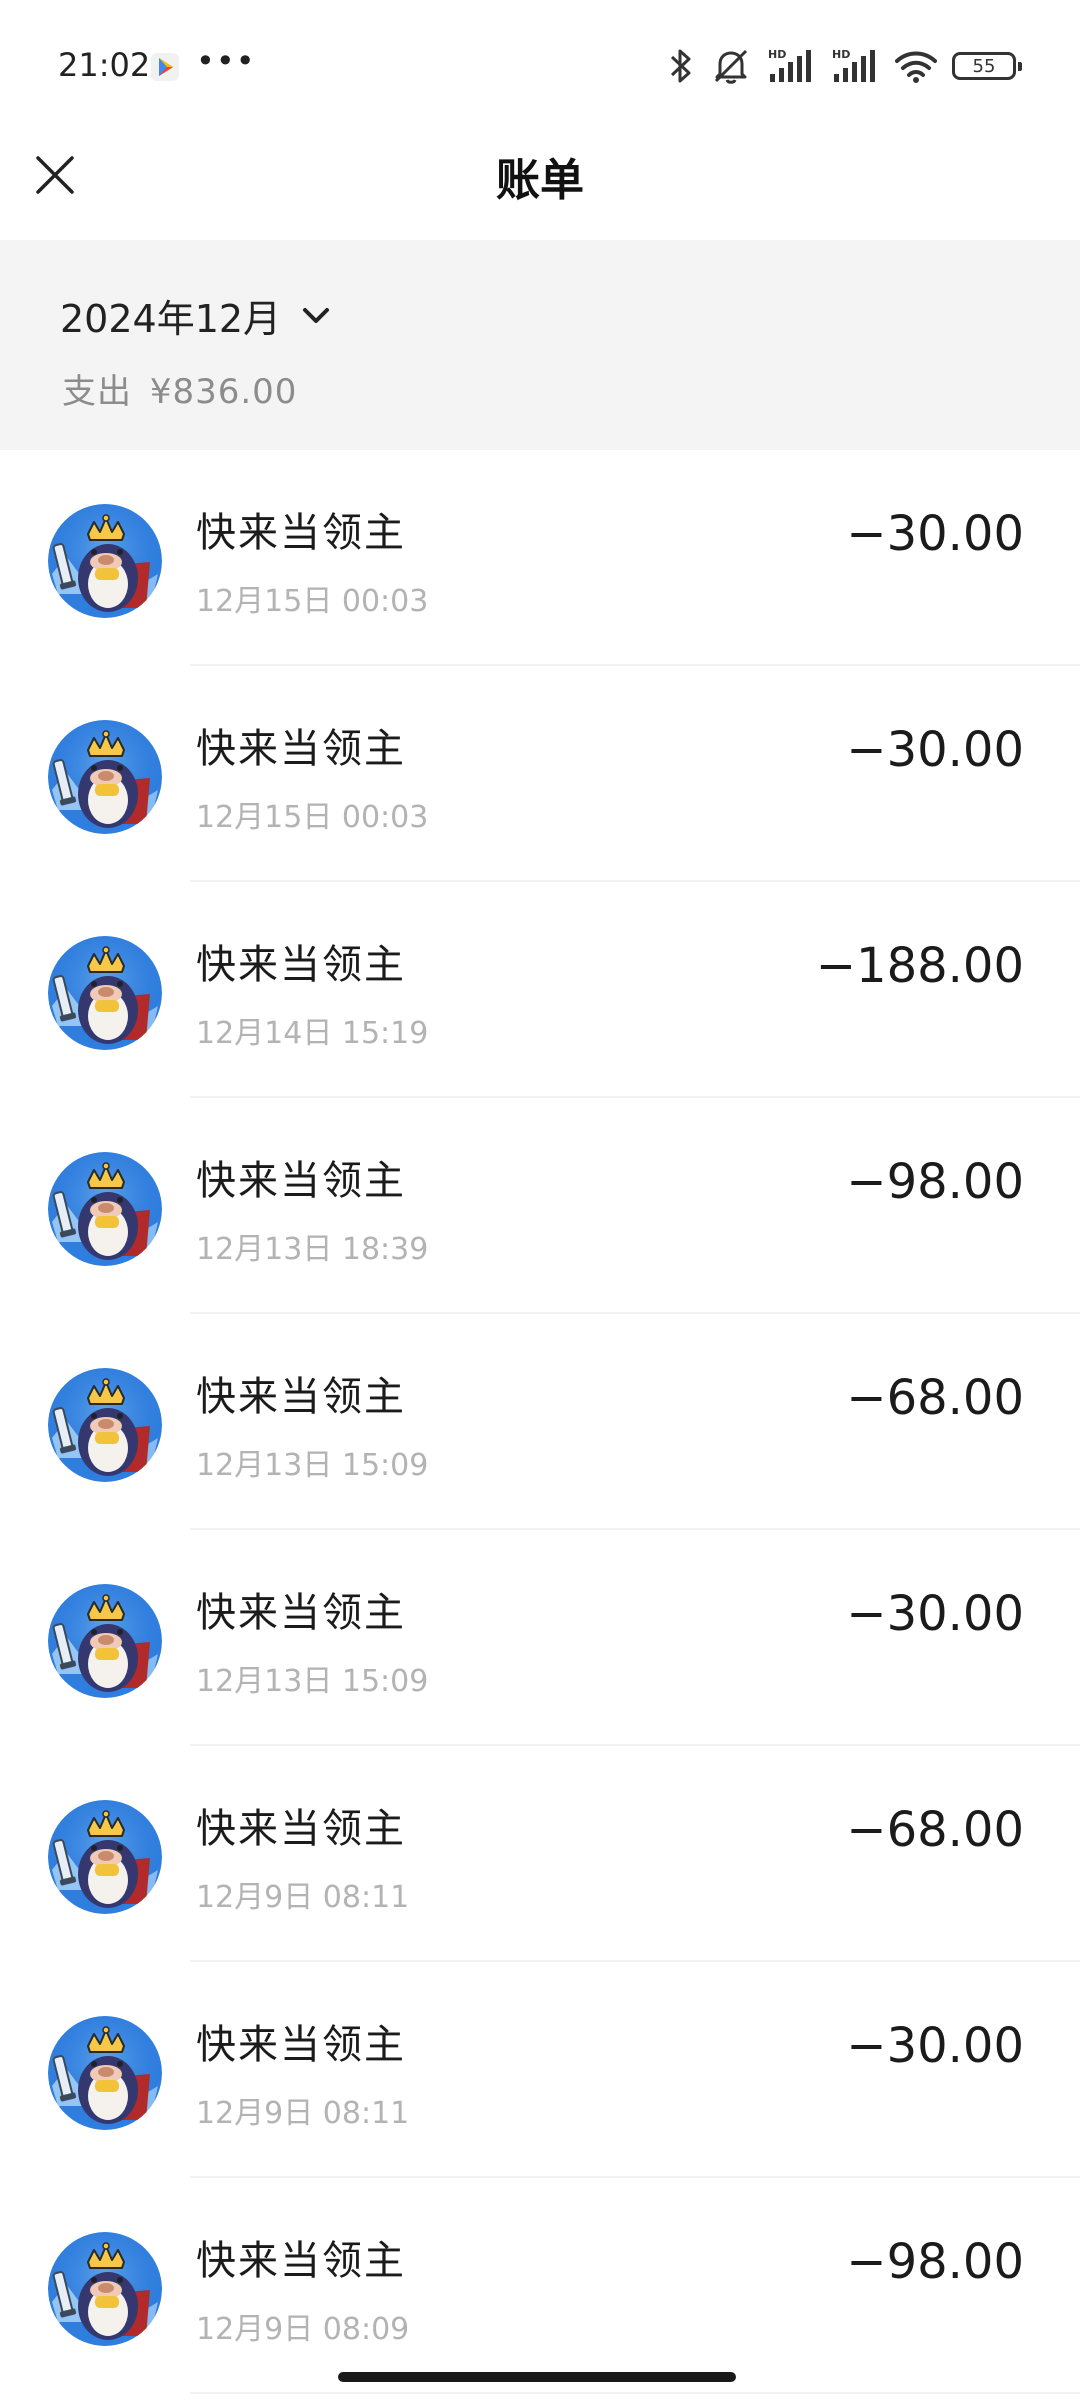 Image resolution: width=1080 pixels, height=2400 pixels. What do you see at coordinates (312, 1033) in the screenshot?
I see `transaction-time: 12月14日 15:19` at bounding box center [312, 1033].